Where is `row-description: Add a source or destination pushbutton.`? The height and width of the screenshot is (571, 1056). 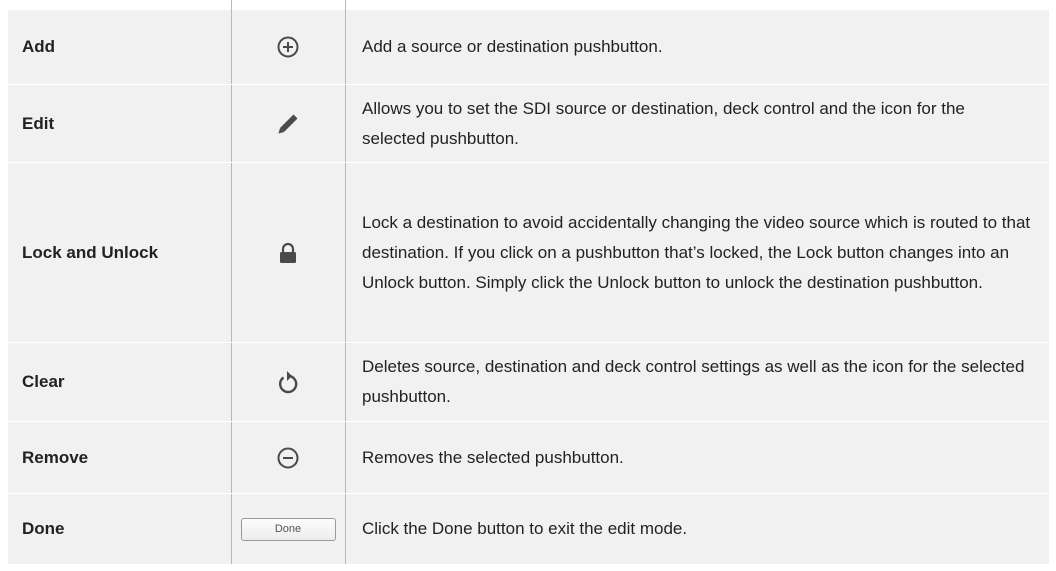
row-description: Add a source or destination pushbutton. is located at coordinates (512, 46).